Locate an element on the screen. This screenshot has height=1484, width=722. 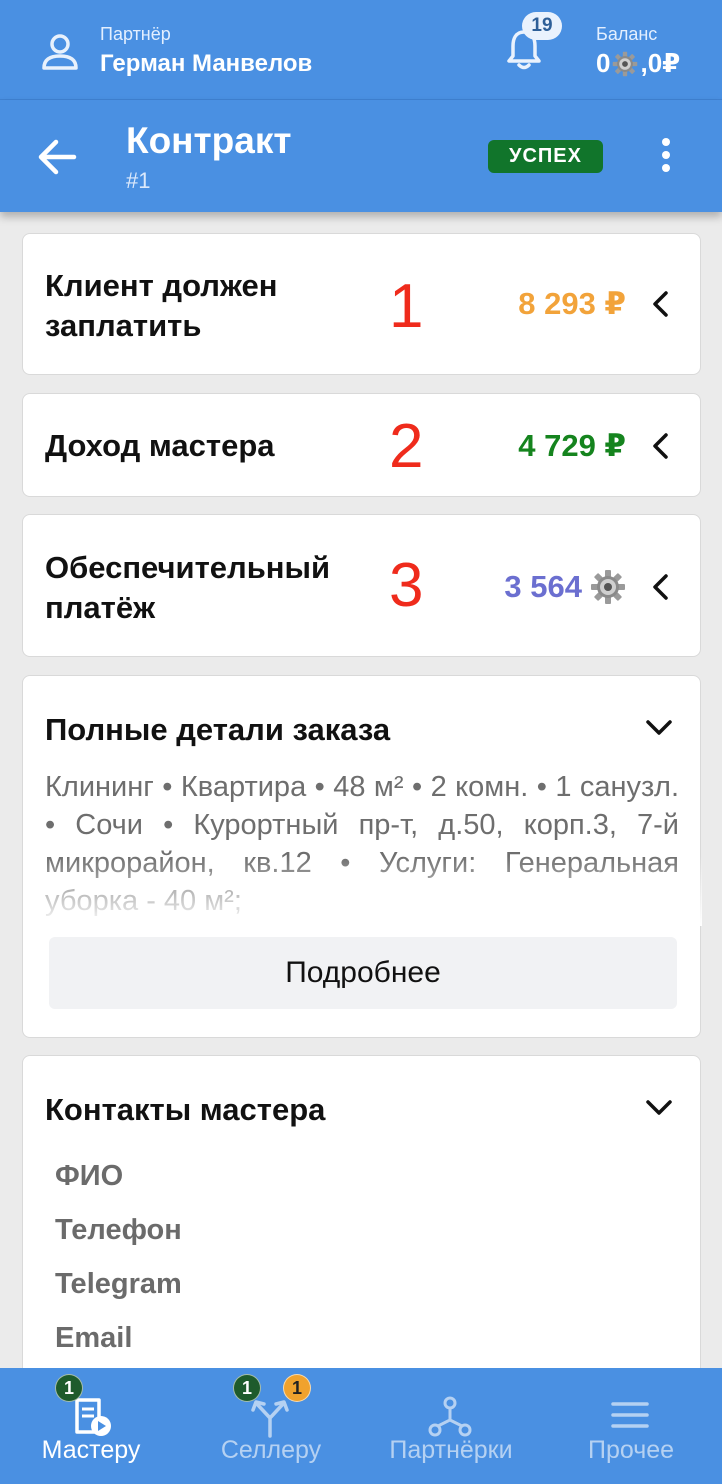
row-label-line2: заплатить is located at coordinates (123, 325).